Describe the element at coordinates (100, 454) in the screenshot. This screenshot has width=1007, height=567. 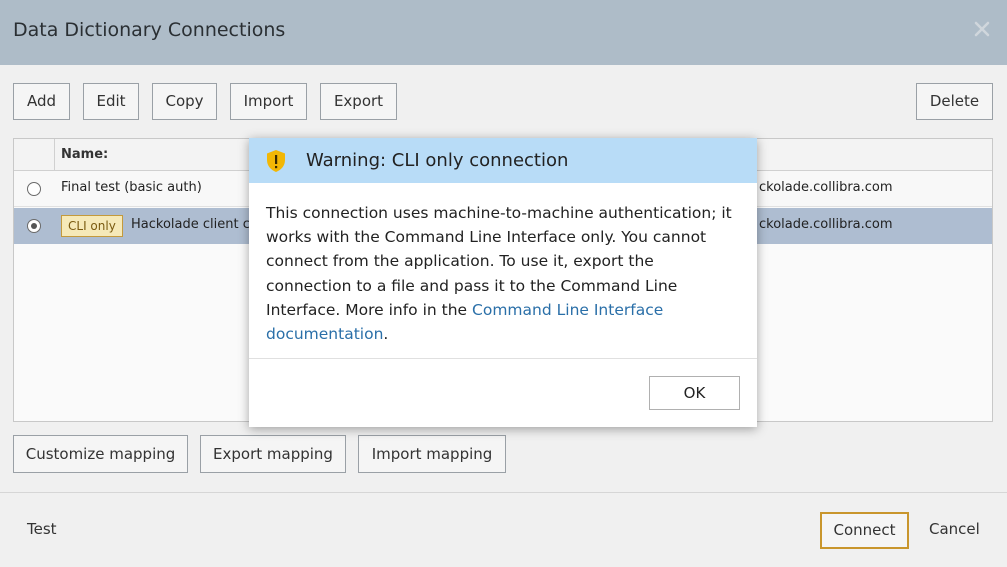
I see `customize-mapping-button: Customize mapping` at that location.